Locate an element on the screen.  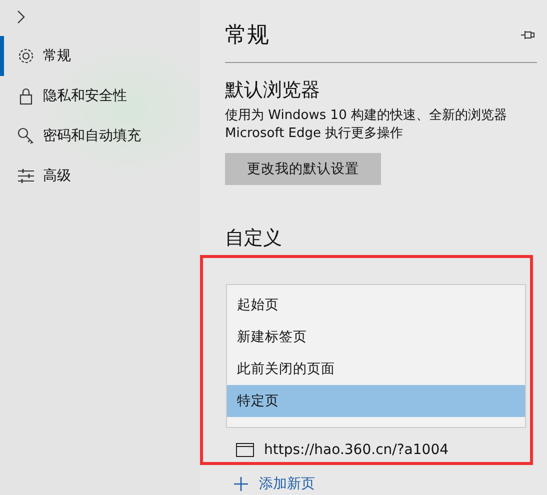
change-default-button: 更改我的默认设置 is located at coordinates (303, 169).